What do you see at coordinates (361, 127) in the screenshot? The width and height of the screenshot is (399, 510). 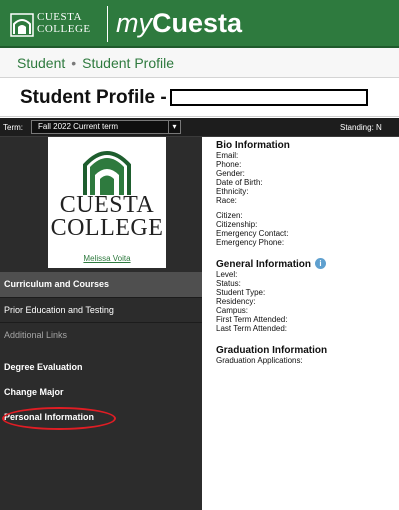 I see `standing-label: Standing: N` at bounding box center [361, 127].